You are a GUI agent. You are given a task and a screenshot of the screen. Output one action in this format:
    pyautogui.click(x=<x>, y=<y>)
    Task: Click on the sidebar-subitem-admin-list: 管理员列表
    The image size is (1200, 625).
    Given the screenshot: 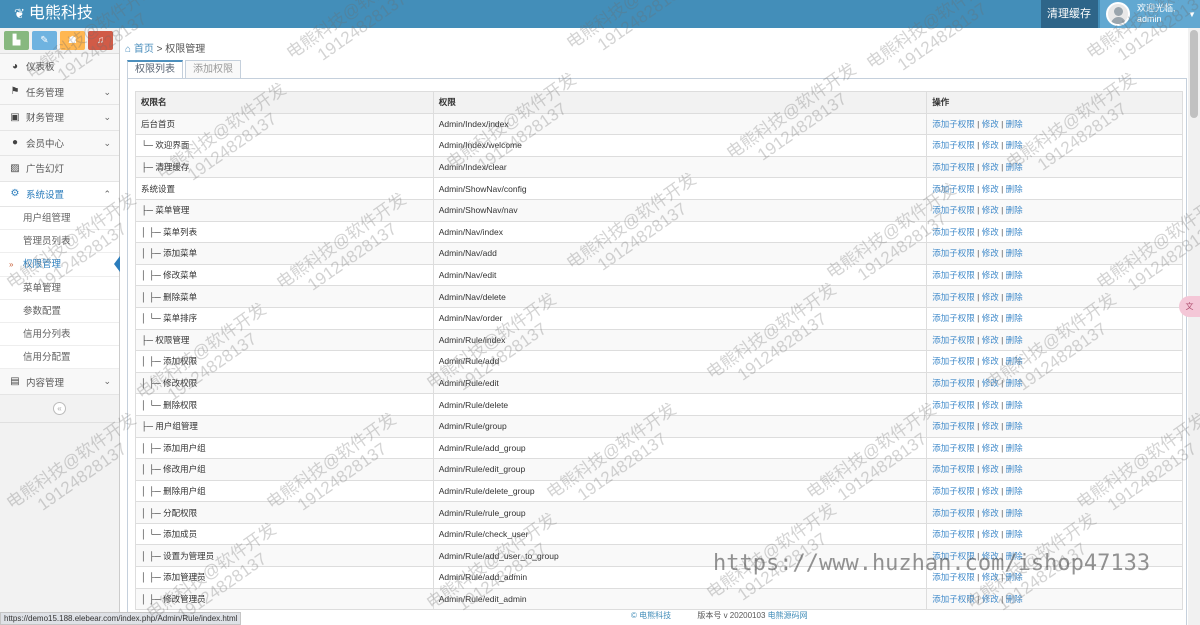 What is the action you would take?
    pyautogui.click(x=59, y=242)
    